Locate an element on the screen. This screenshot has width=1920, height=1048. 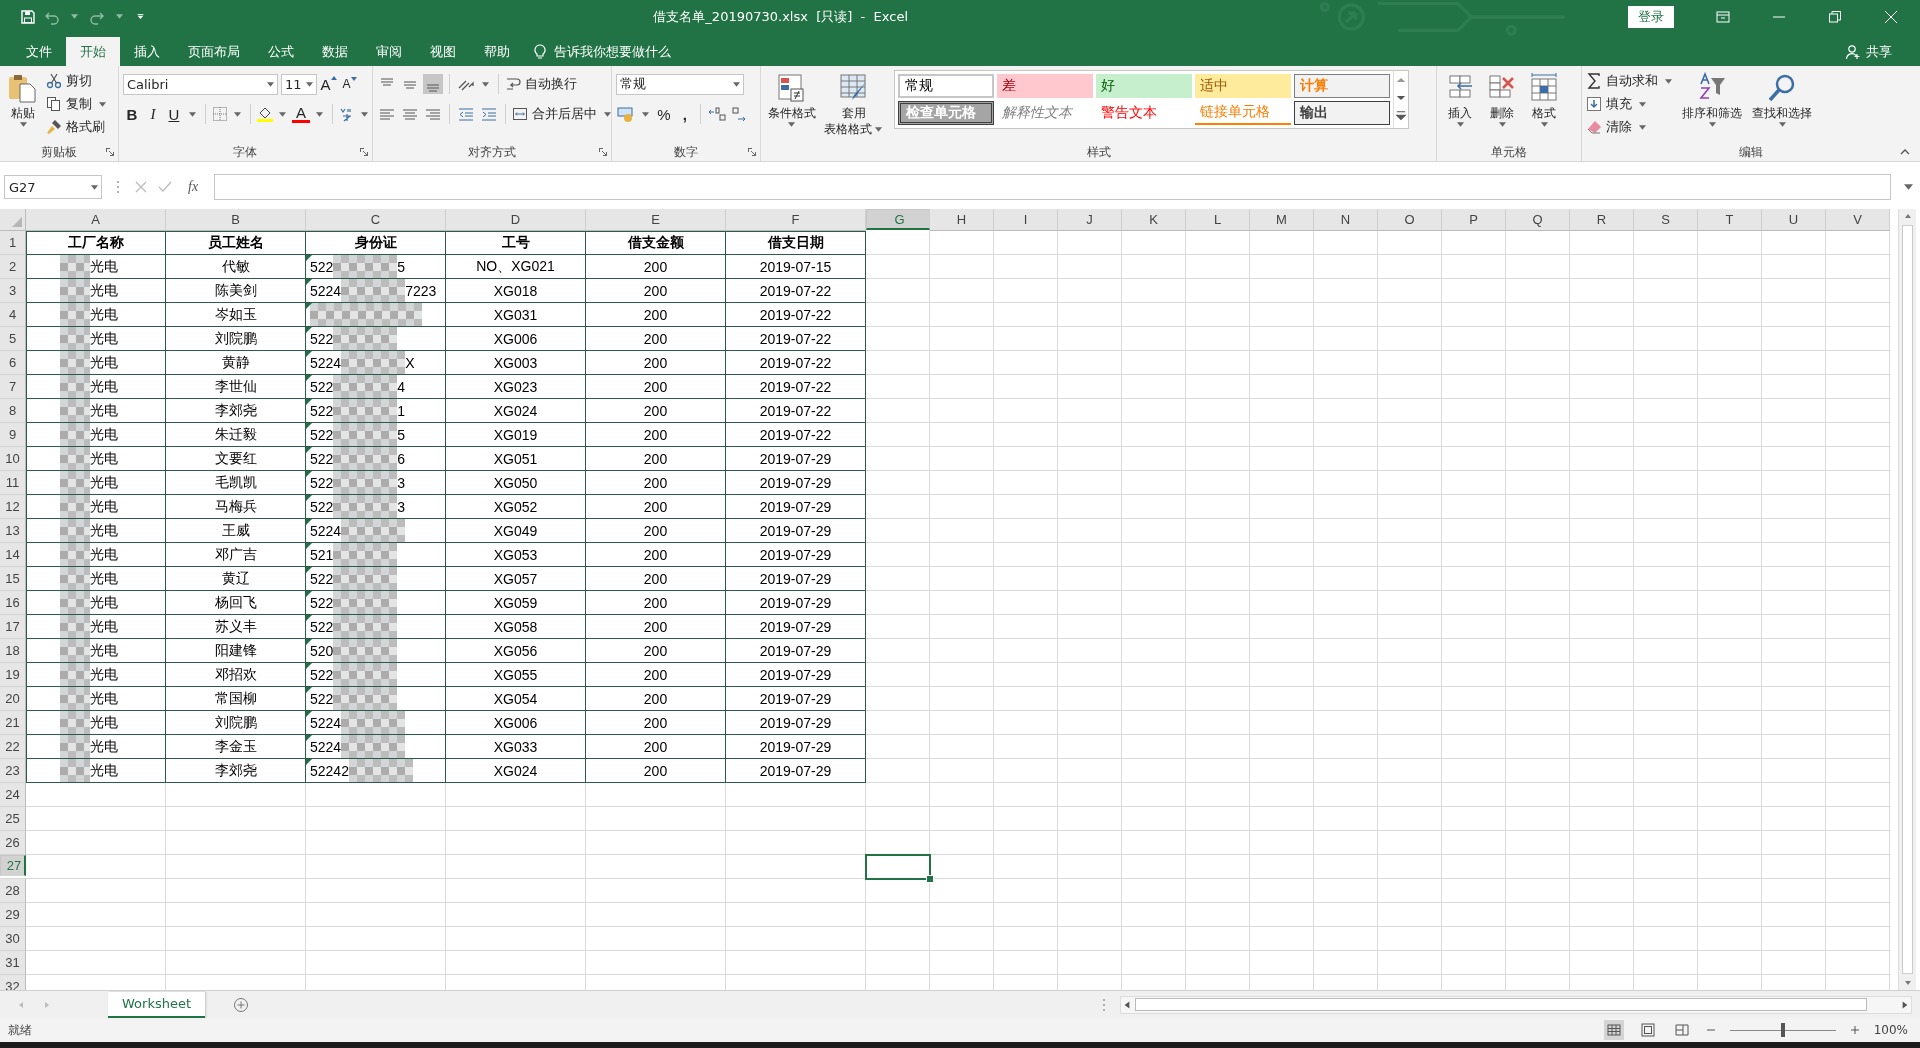
row-header: 21 is located at coordinates (13, 723).